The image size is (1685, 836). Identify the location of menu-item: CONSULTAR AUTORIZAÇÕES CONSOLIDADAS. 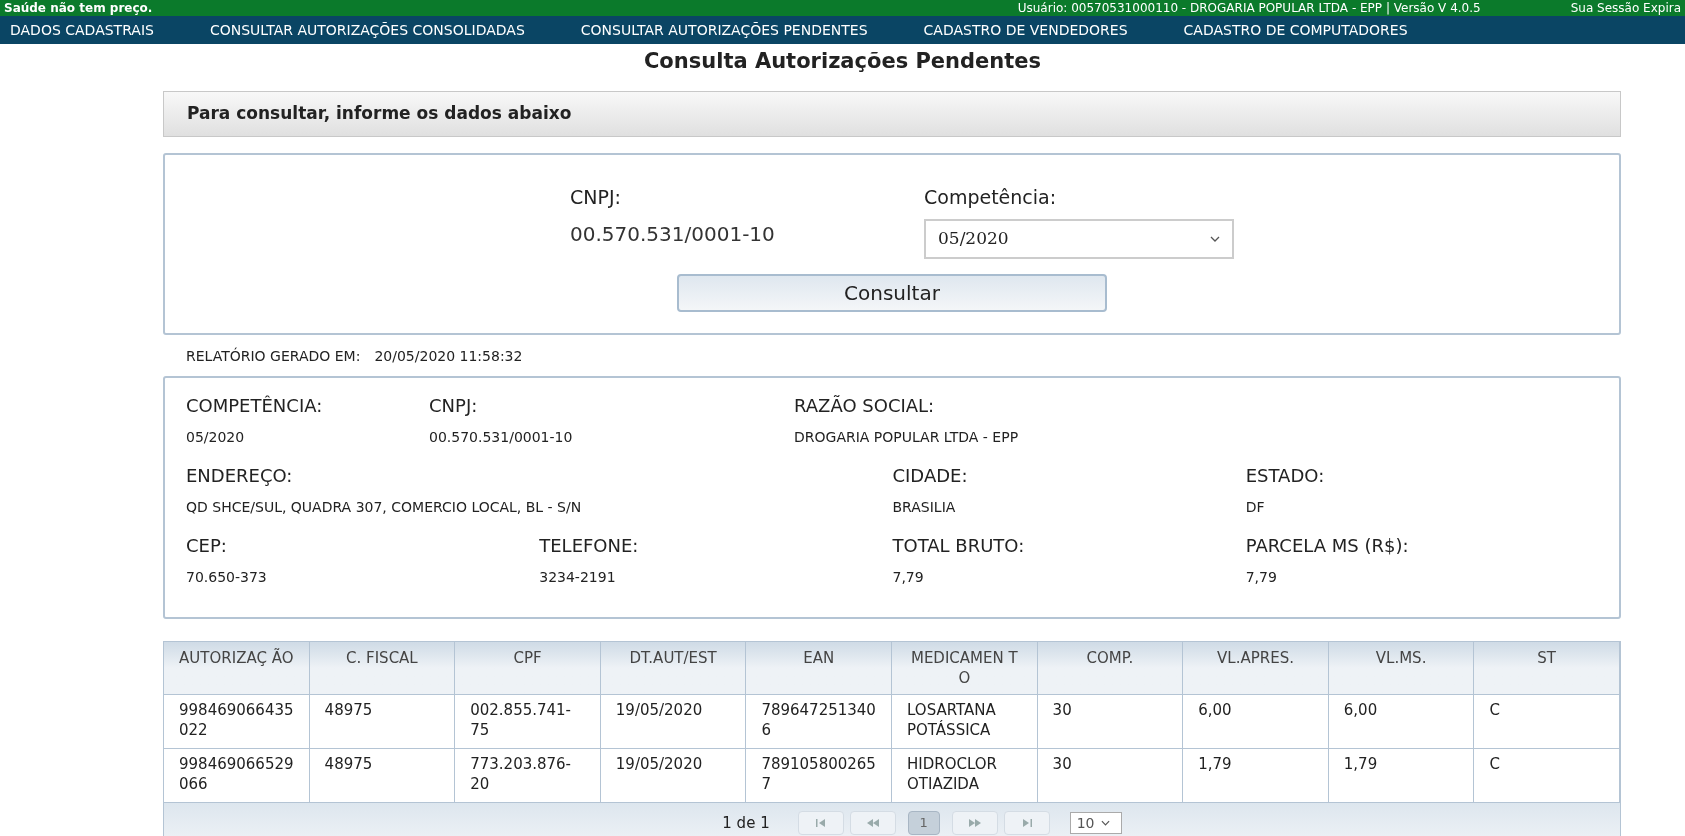
(367, 30).